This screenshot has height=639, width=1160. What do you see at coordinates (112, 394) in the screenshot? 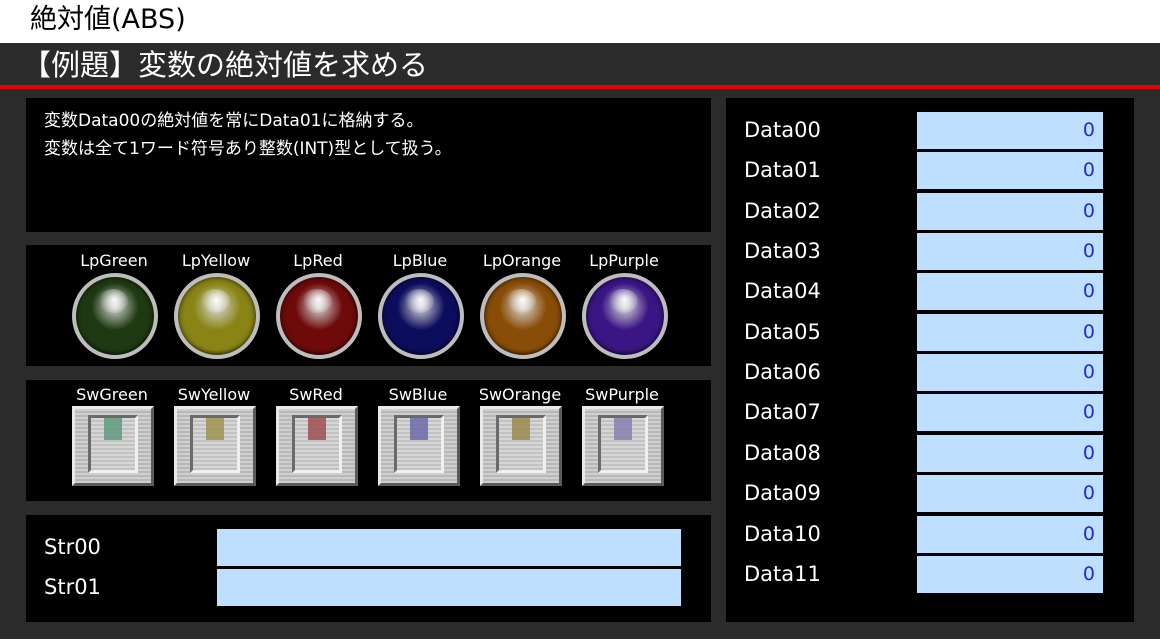
I see `switch-label: SwGreen` at bounding box center [112, 394].